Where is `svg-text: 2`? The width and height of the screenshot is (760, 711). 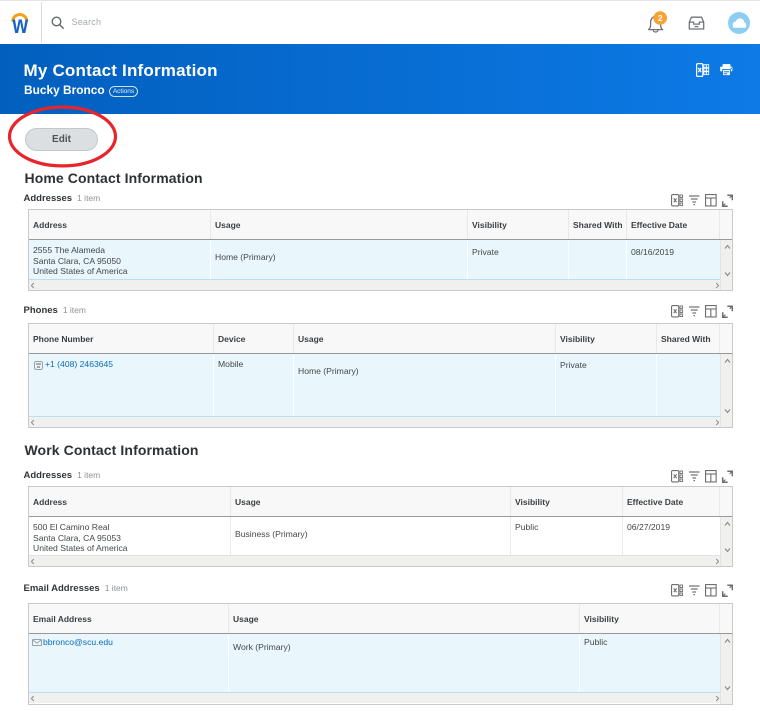 svg-text: 2 is located at coordinates (660, 18).